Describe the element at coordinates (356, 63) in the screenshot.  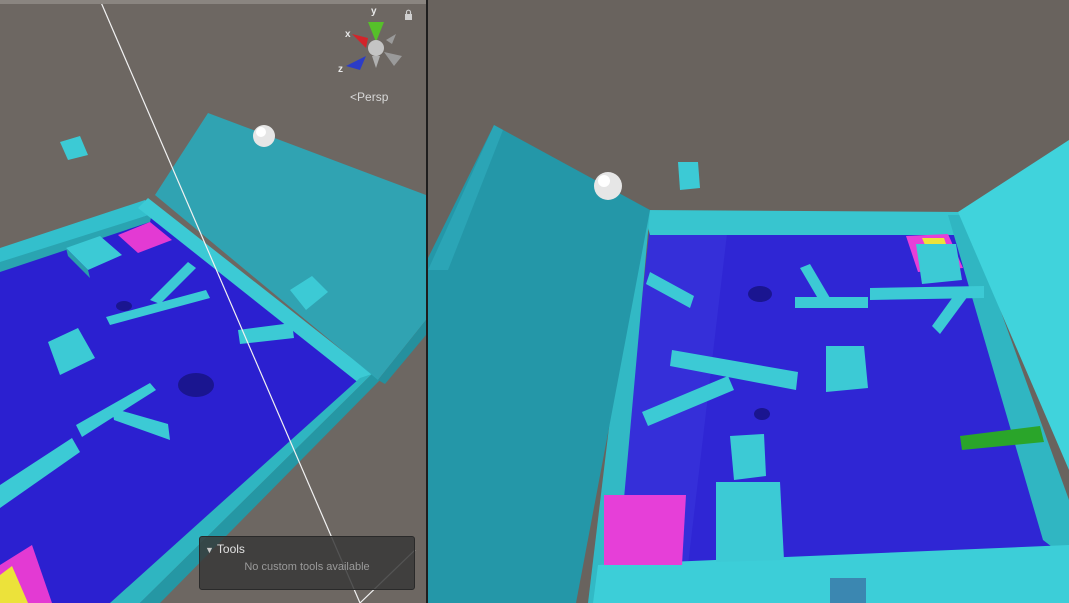
I see `gizmo-z-cone` at that location.